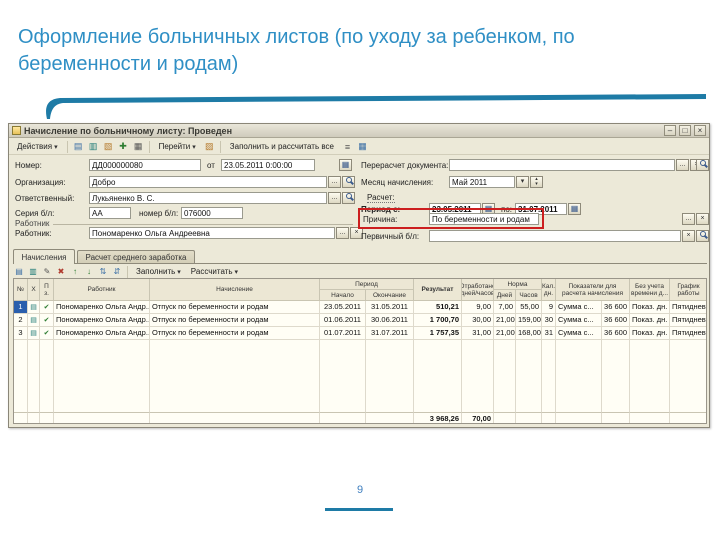 The image size is (720, 540). I want to click on add-icon: ✚, so click(123, 146).